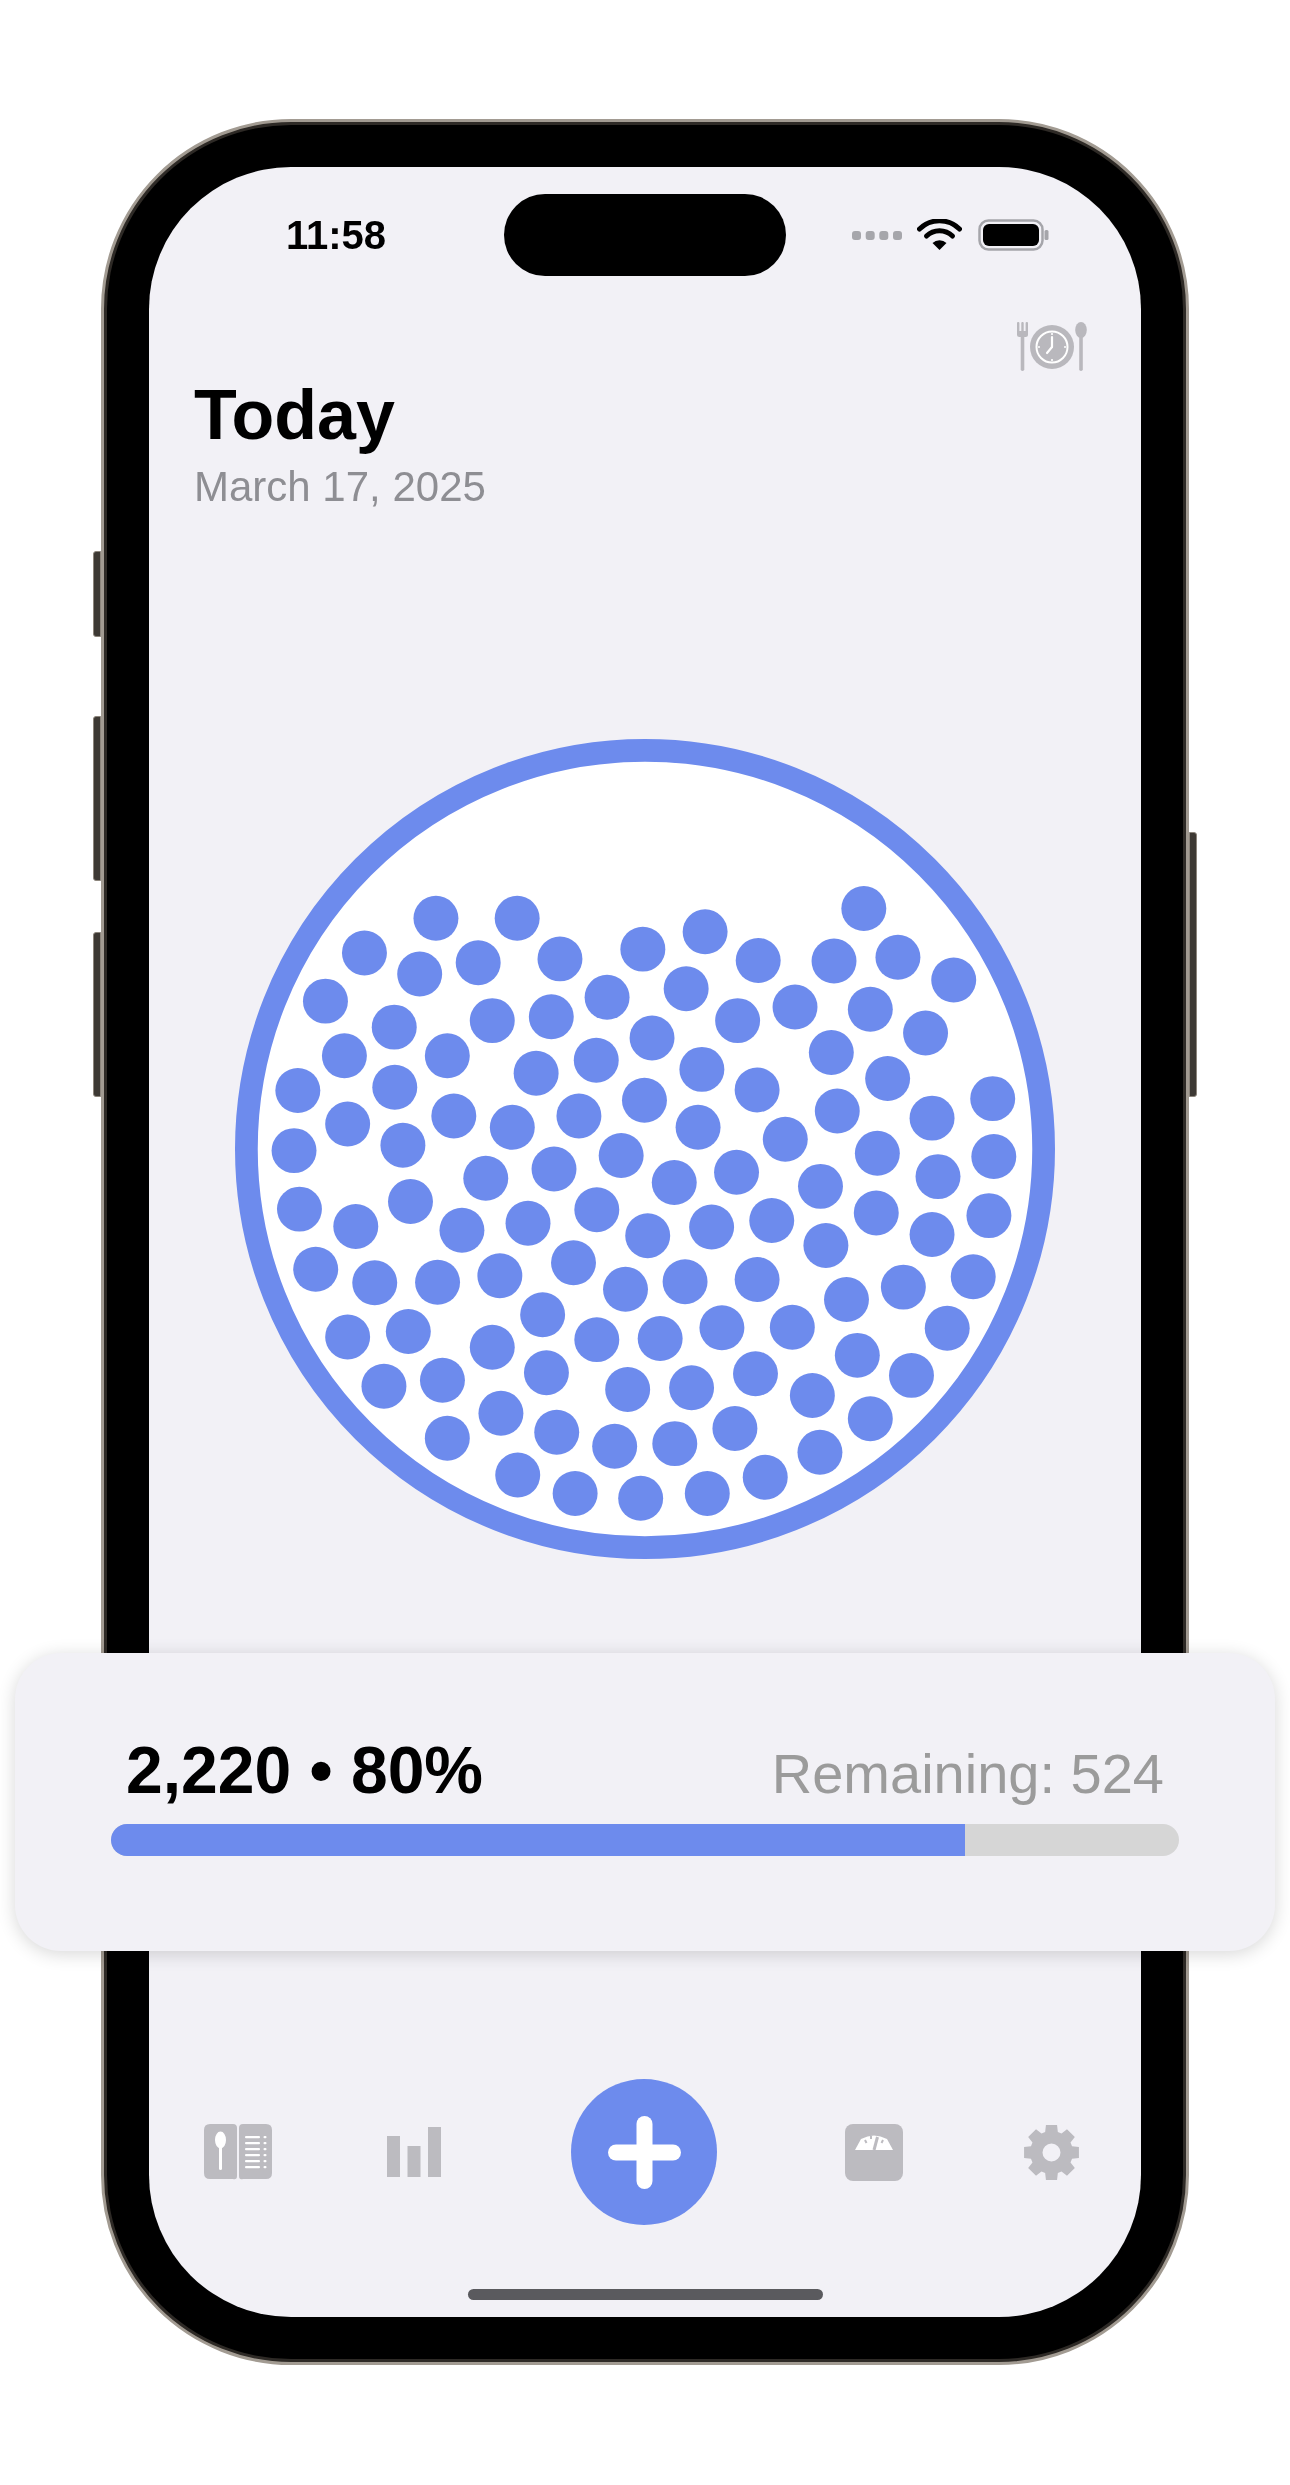  Describe the element at coordinates (305, 1770) in the screenshot. I see `calorie-total: 2,220 • 80%` at that location.